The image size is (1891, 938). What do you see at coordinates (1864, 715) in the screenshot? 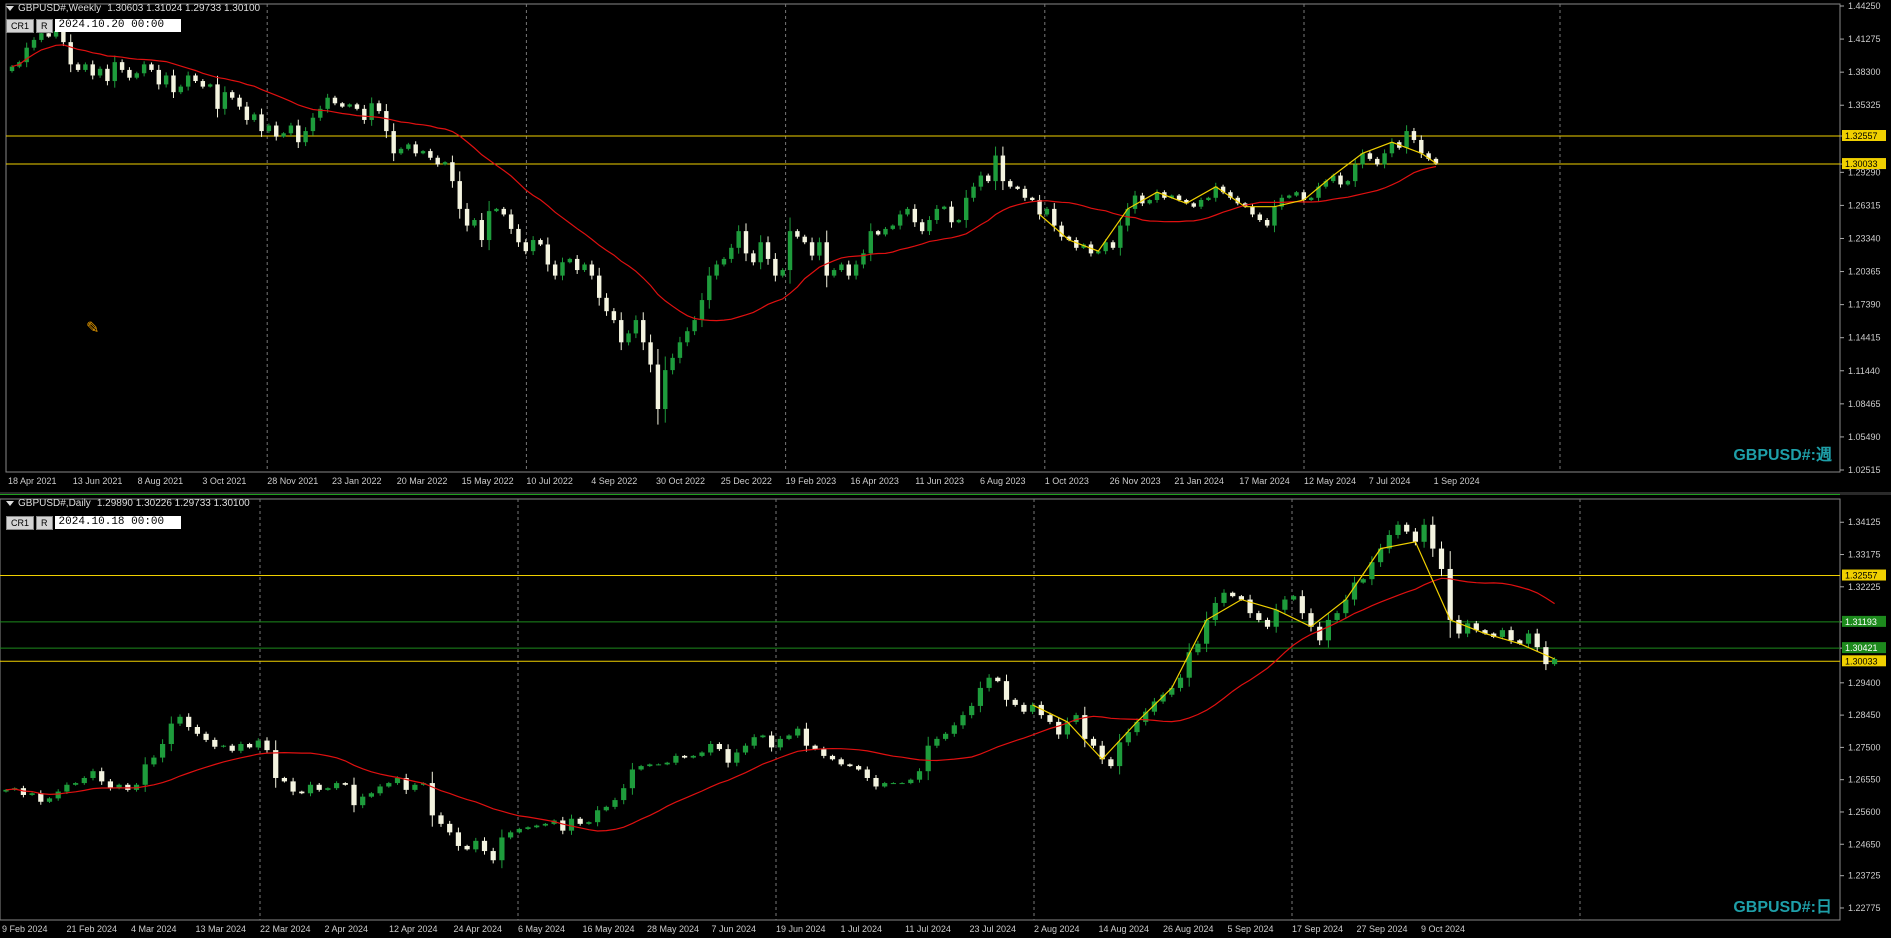
I see `price-tick-label: 1.28450` at bounding box center [1864, 715].